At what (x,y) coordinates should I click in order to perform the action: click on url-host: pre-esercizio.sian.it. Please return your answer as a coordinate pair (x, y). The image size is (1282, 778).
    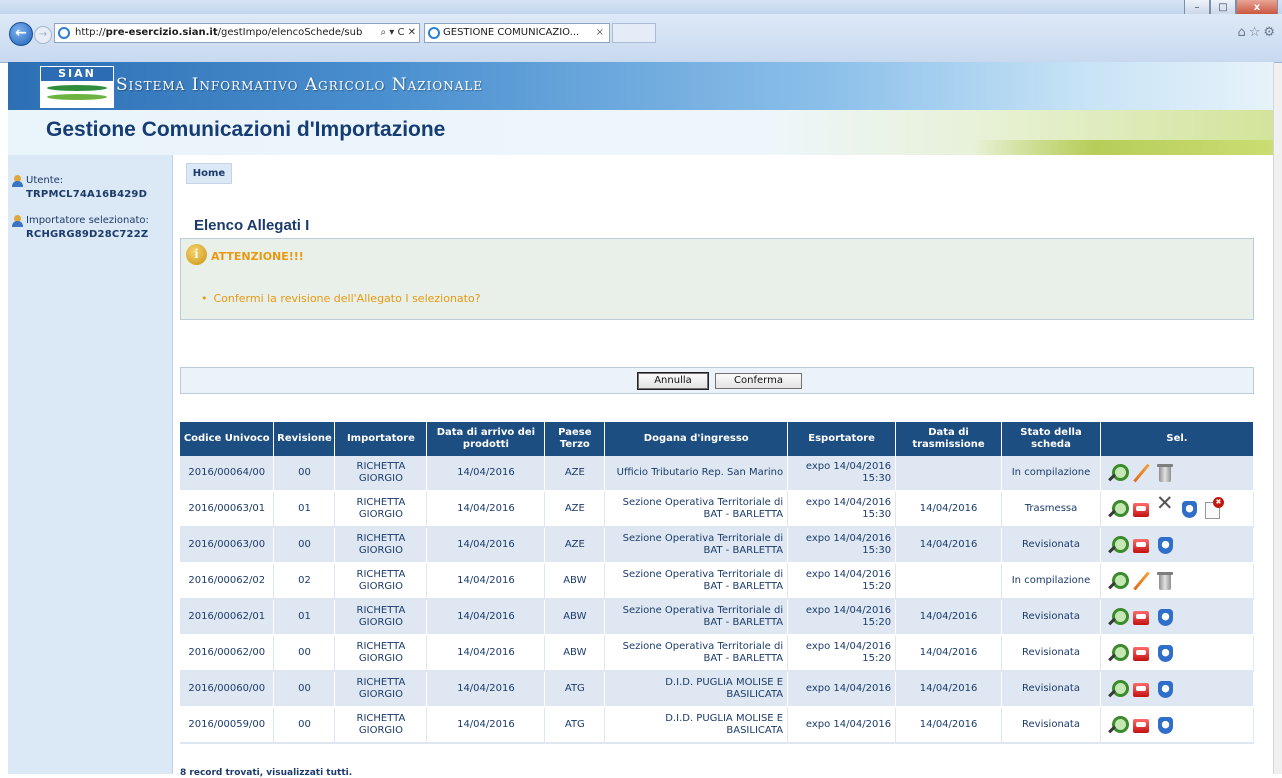
    Looking at the image, I should click on (161, 32).